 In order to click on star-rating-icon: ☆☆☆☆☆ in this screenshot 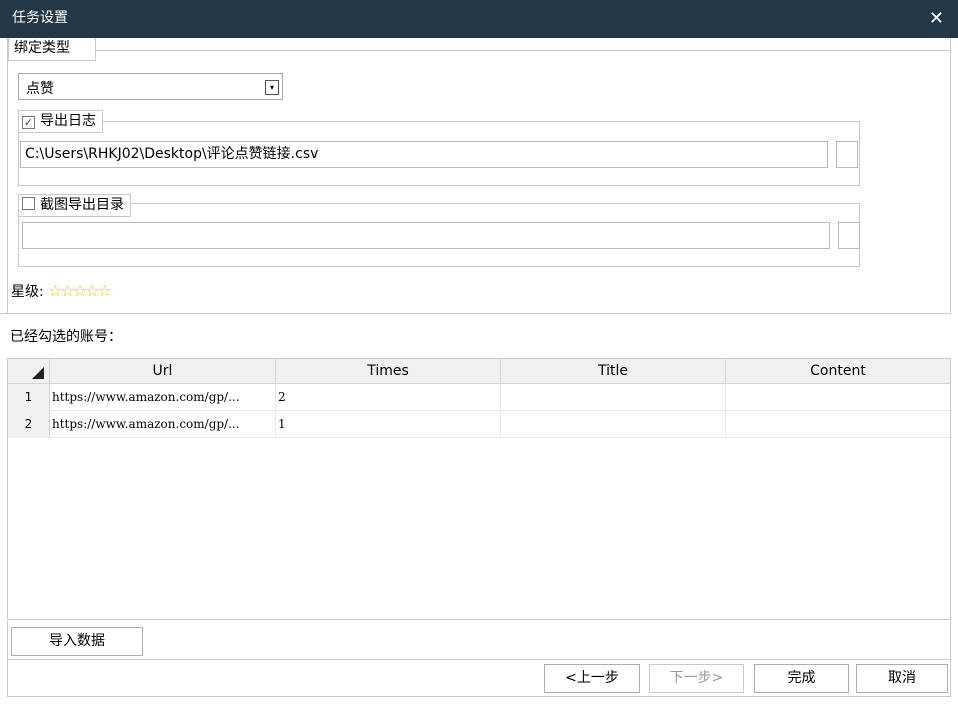, I will do `click(80, 290)`.